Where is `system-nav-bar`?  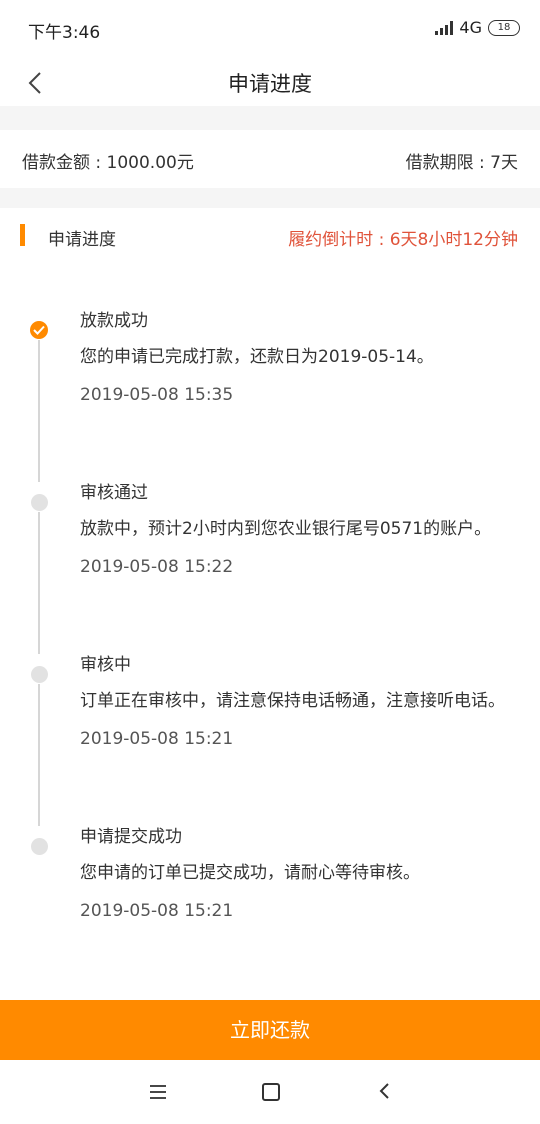
system-nav-bar is located at coordinates (270, 1092).